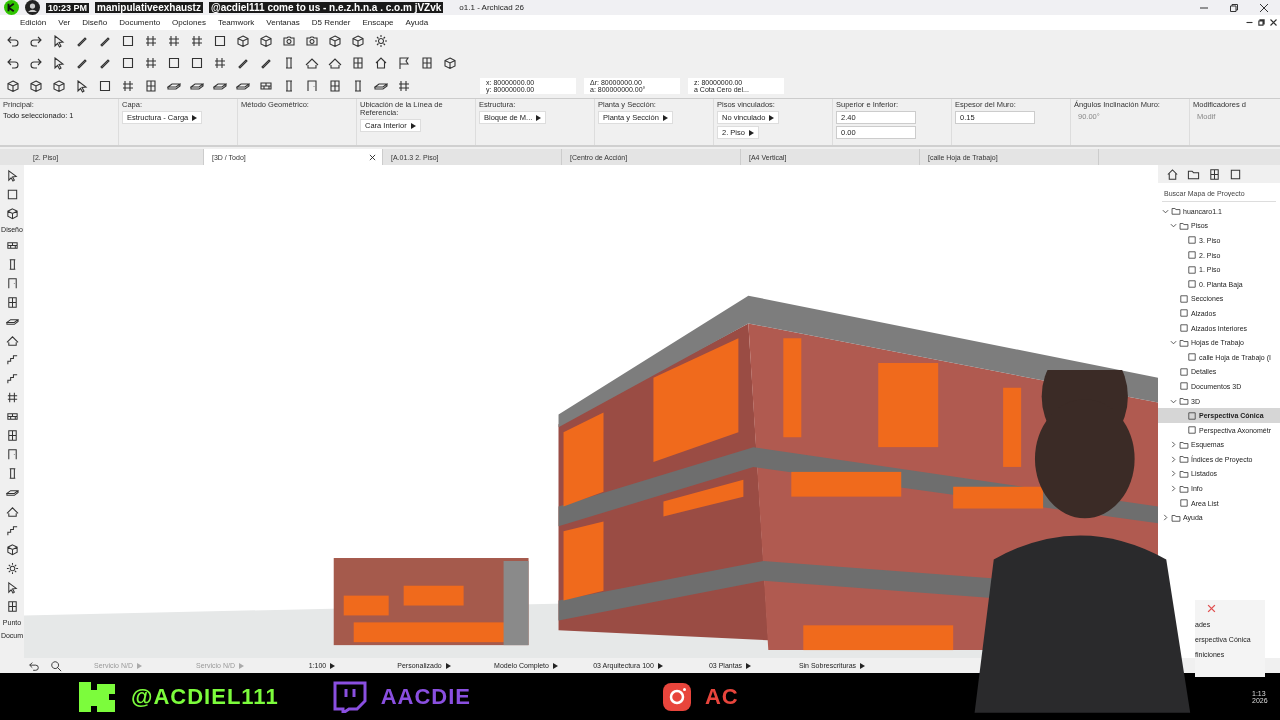 This screenshot has height=720, width=1280. What do you see at coordinates (95, 22) in the screenshot?
I see `menu-item: Diseño` at bounding box center [95, 22].